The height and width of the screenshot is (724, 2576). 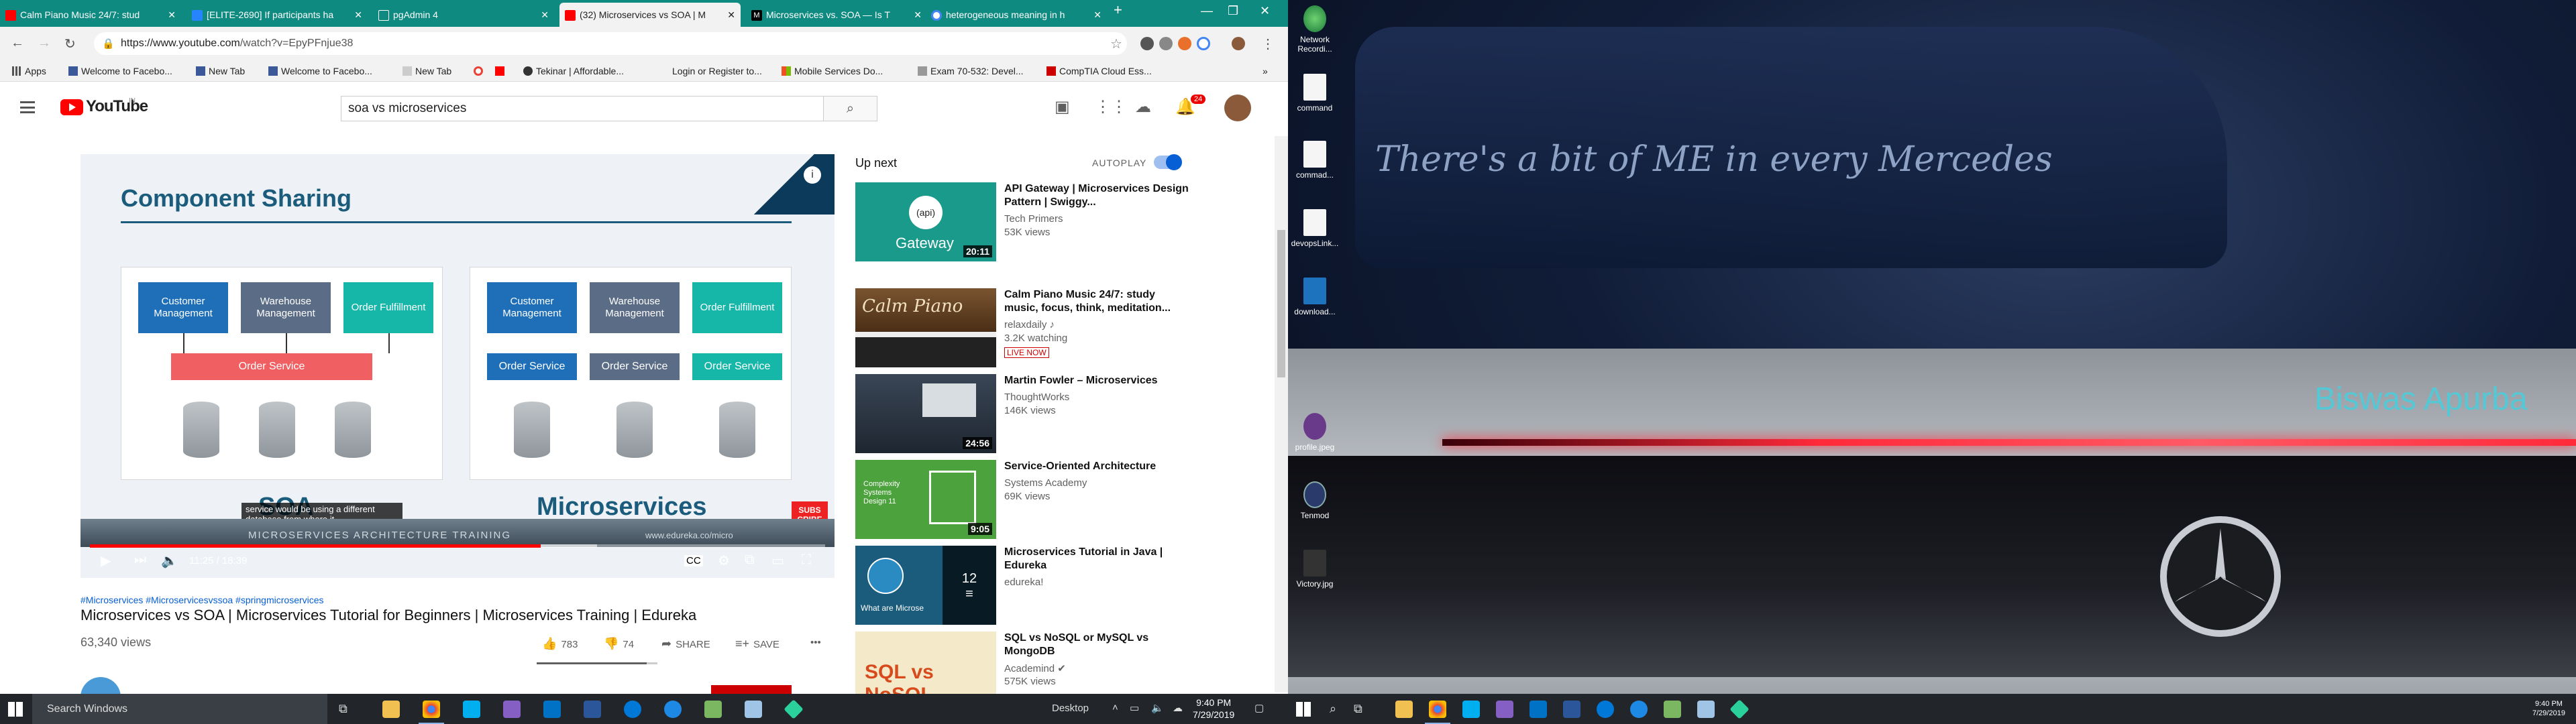 I want to click on forward-icon: →, so click(x=44, y=43).